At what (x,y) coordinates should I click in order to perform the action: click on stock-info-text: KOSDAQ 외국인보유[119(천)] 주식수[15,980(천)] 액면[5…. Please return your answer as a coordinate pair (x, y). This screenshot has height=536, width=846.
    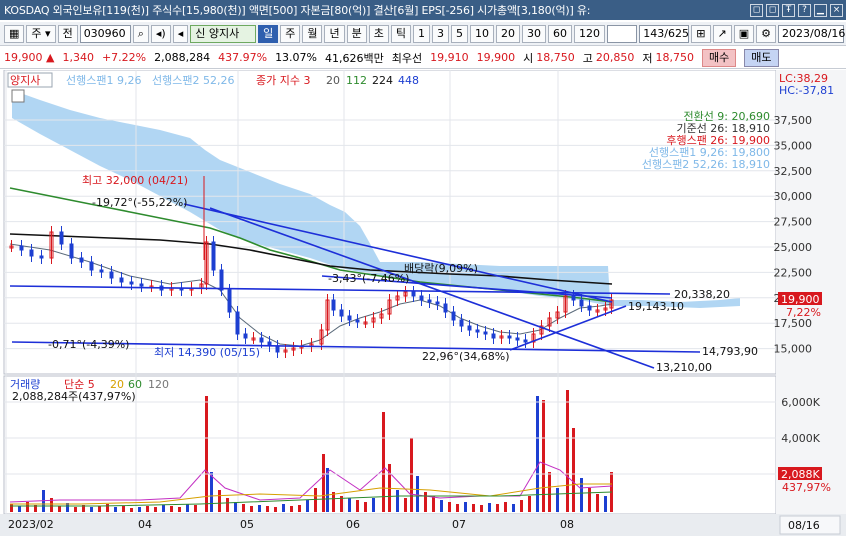
    Looking at the image, I should click on (297, 10).